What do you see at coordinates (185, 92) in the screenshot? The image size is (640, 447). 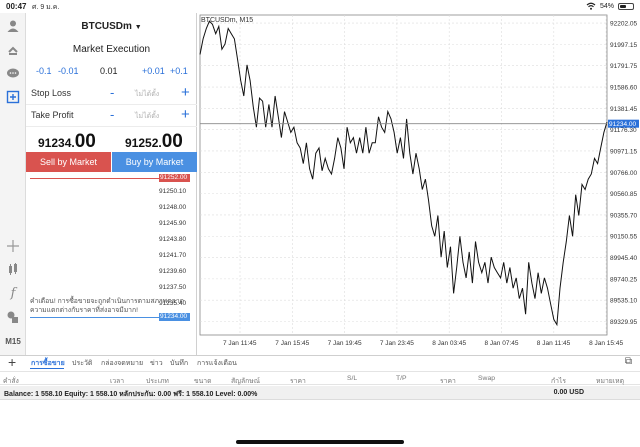 I see `stop-loss-plus-button: +` at bounding box center [185, 92].